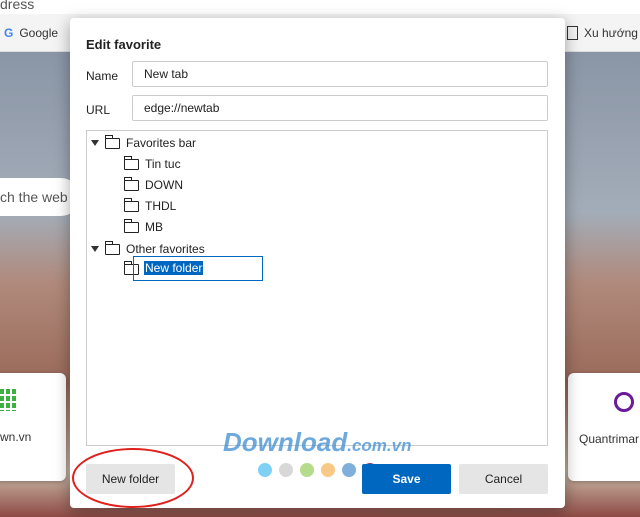 The width and height of the screenshot is (640, 517). What do you see at coordinates (143, 227) in the screenshot?
I see `tree-item: MB` at bounding box center [143, 227].